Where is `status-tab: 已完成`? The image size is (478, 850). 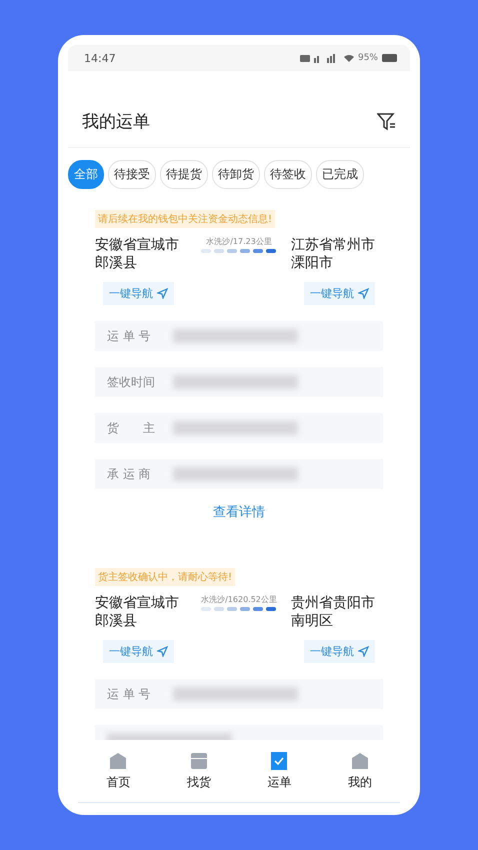
status-tab: 已完成 is located at coordinates (340, 174).